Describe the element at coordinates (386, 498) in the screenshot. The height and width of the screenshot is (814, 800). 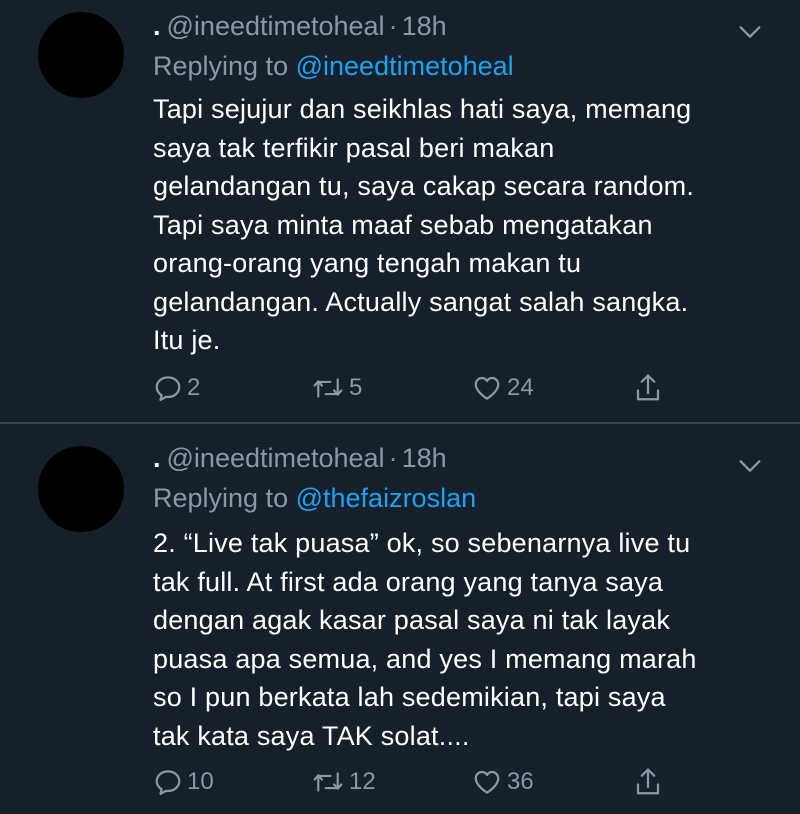
I see `replying-mention: @thefaizroslan` at that location.